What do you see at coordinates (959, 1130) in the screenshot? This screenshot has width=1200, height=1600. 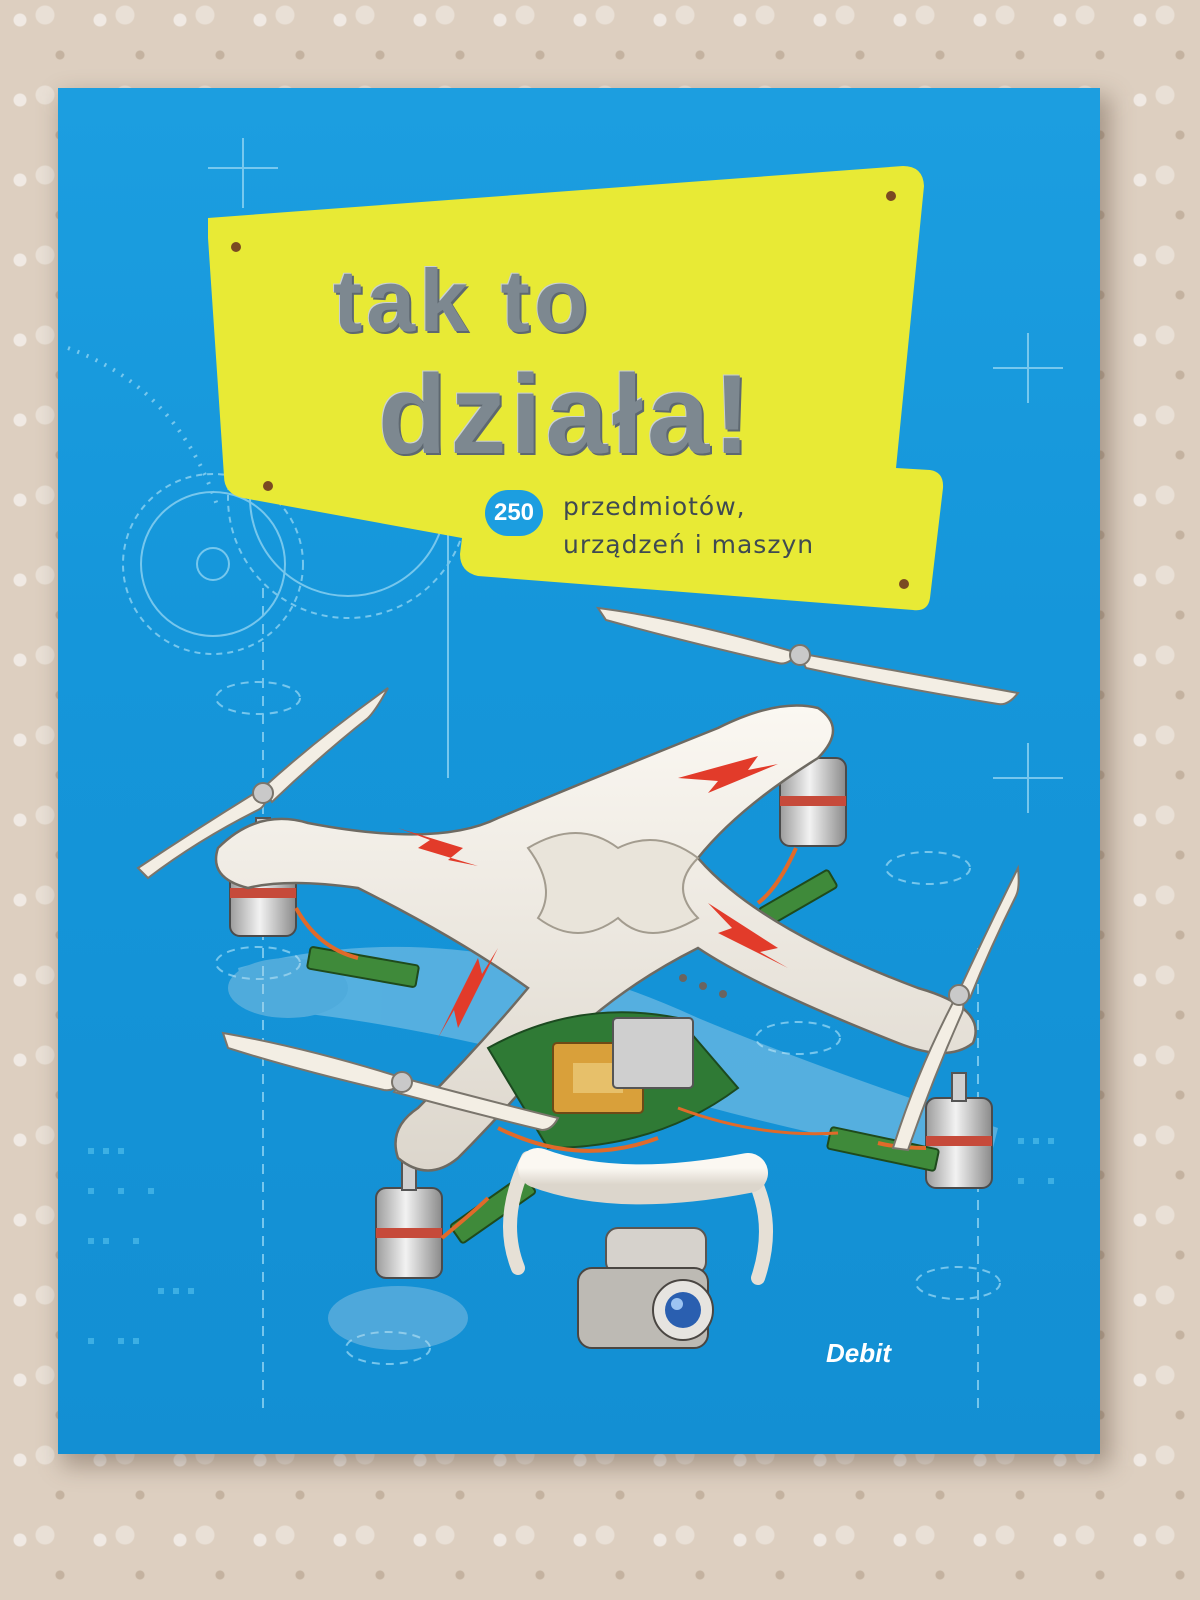 I see `motor-back-right` at bounding box center [959, 1130].